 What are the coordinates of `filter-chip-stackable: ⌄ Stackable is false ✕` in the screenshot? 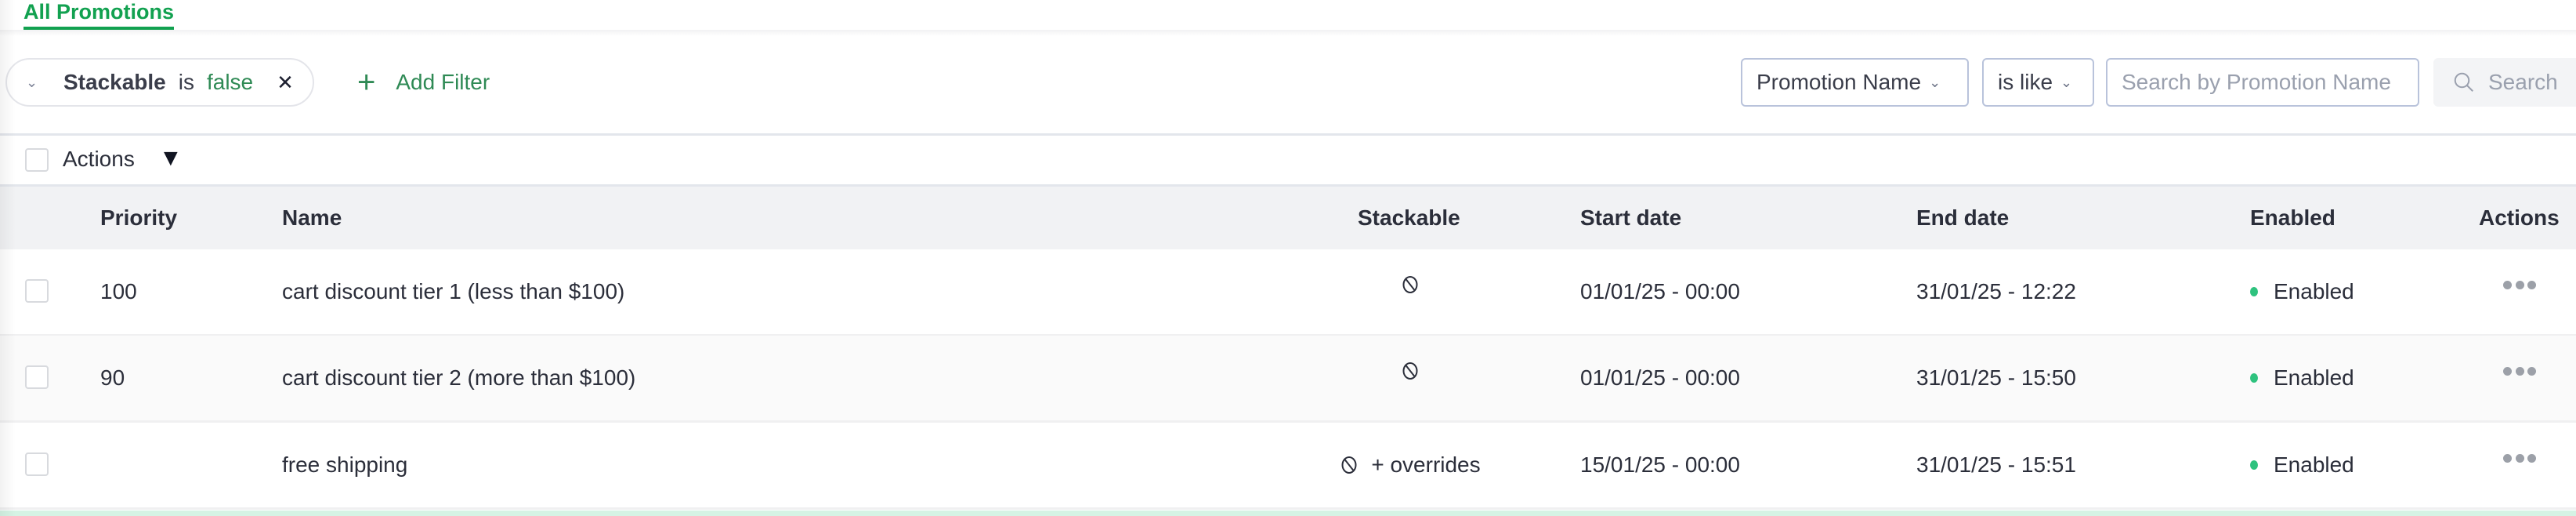 It's located at (159, 83).